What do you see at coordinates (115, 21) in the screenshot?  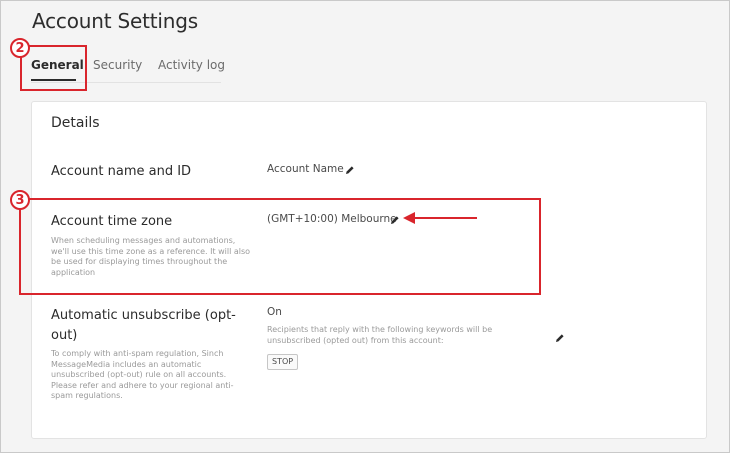 I see `page-title: Account Settings` at bounding box center [115, 21].